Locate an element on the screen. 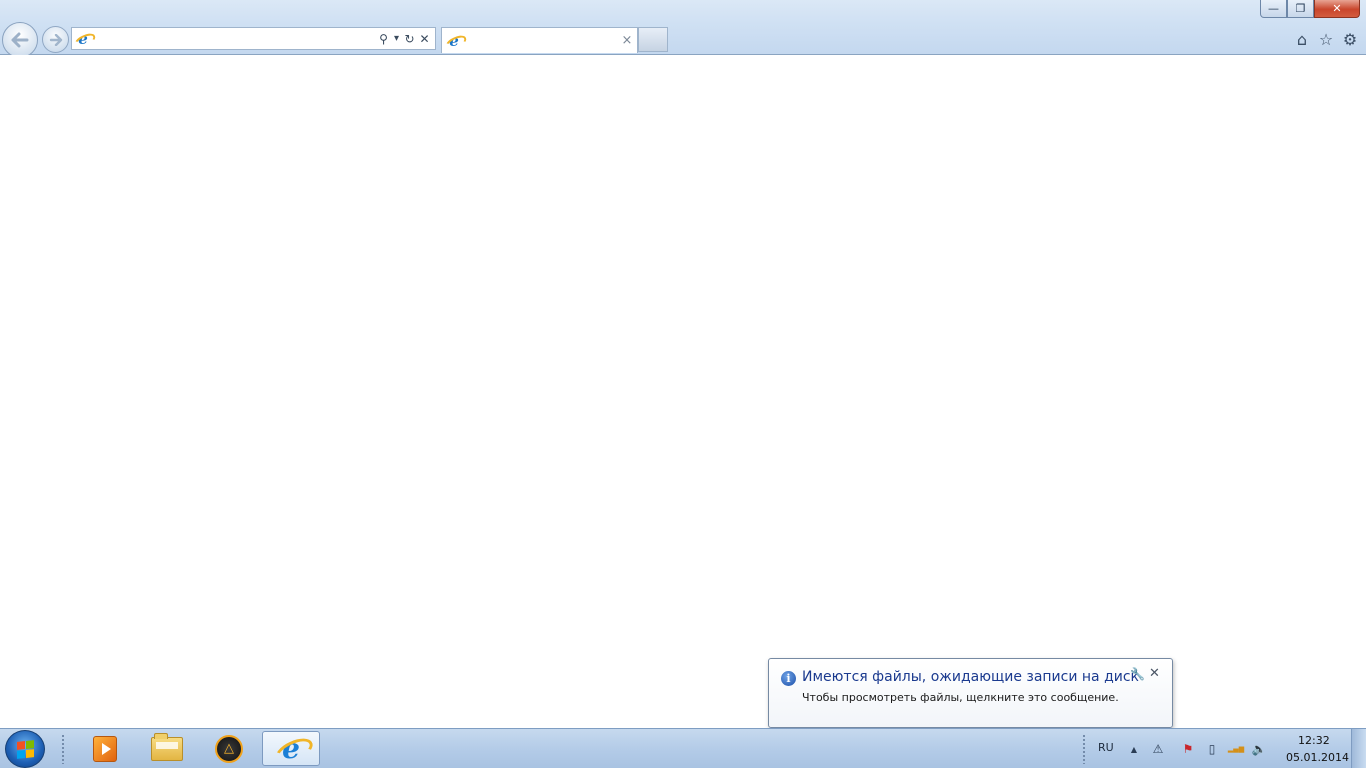 The width and height of the screenshot is (1366, 768). show-hidden-icons-icon: ▲ is located at coordinates (1134, 749).